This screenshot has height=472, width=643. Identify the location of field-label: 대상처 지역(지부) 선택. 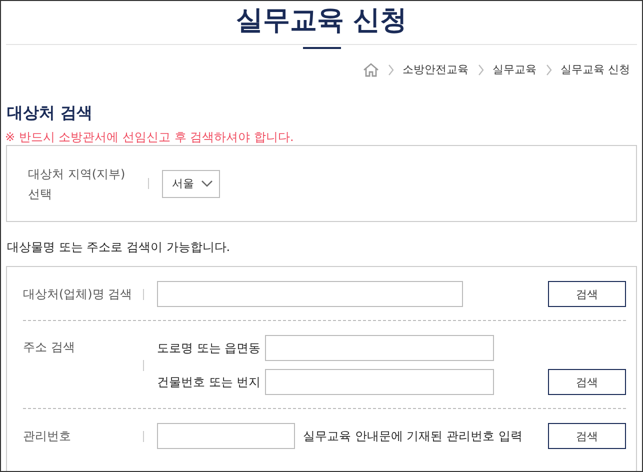
(77, 184).